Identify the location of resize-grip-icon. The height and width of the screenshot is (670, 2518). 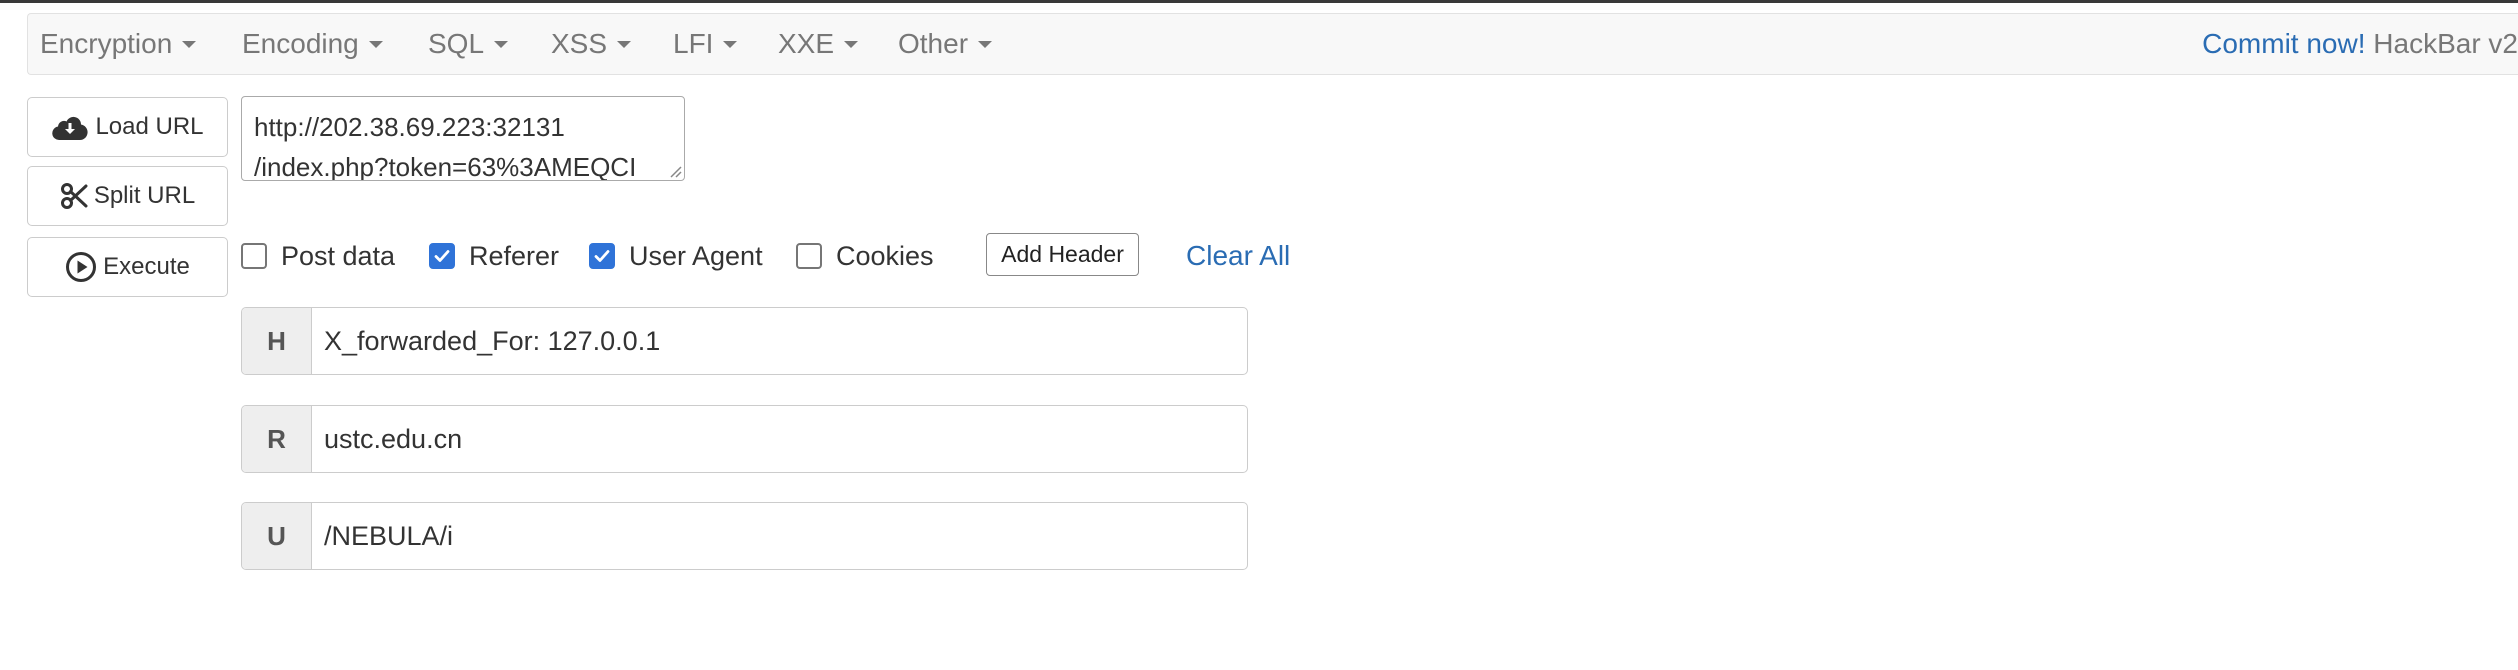
(675, 171).